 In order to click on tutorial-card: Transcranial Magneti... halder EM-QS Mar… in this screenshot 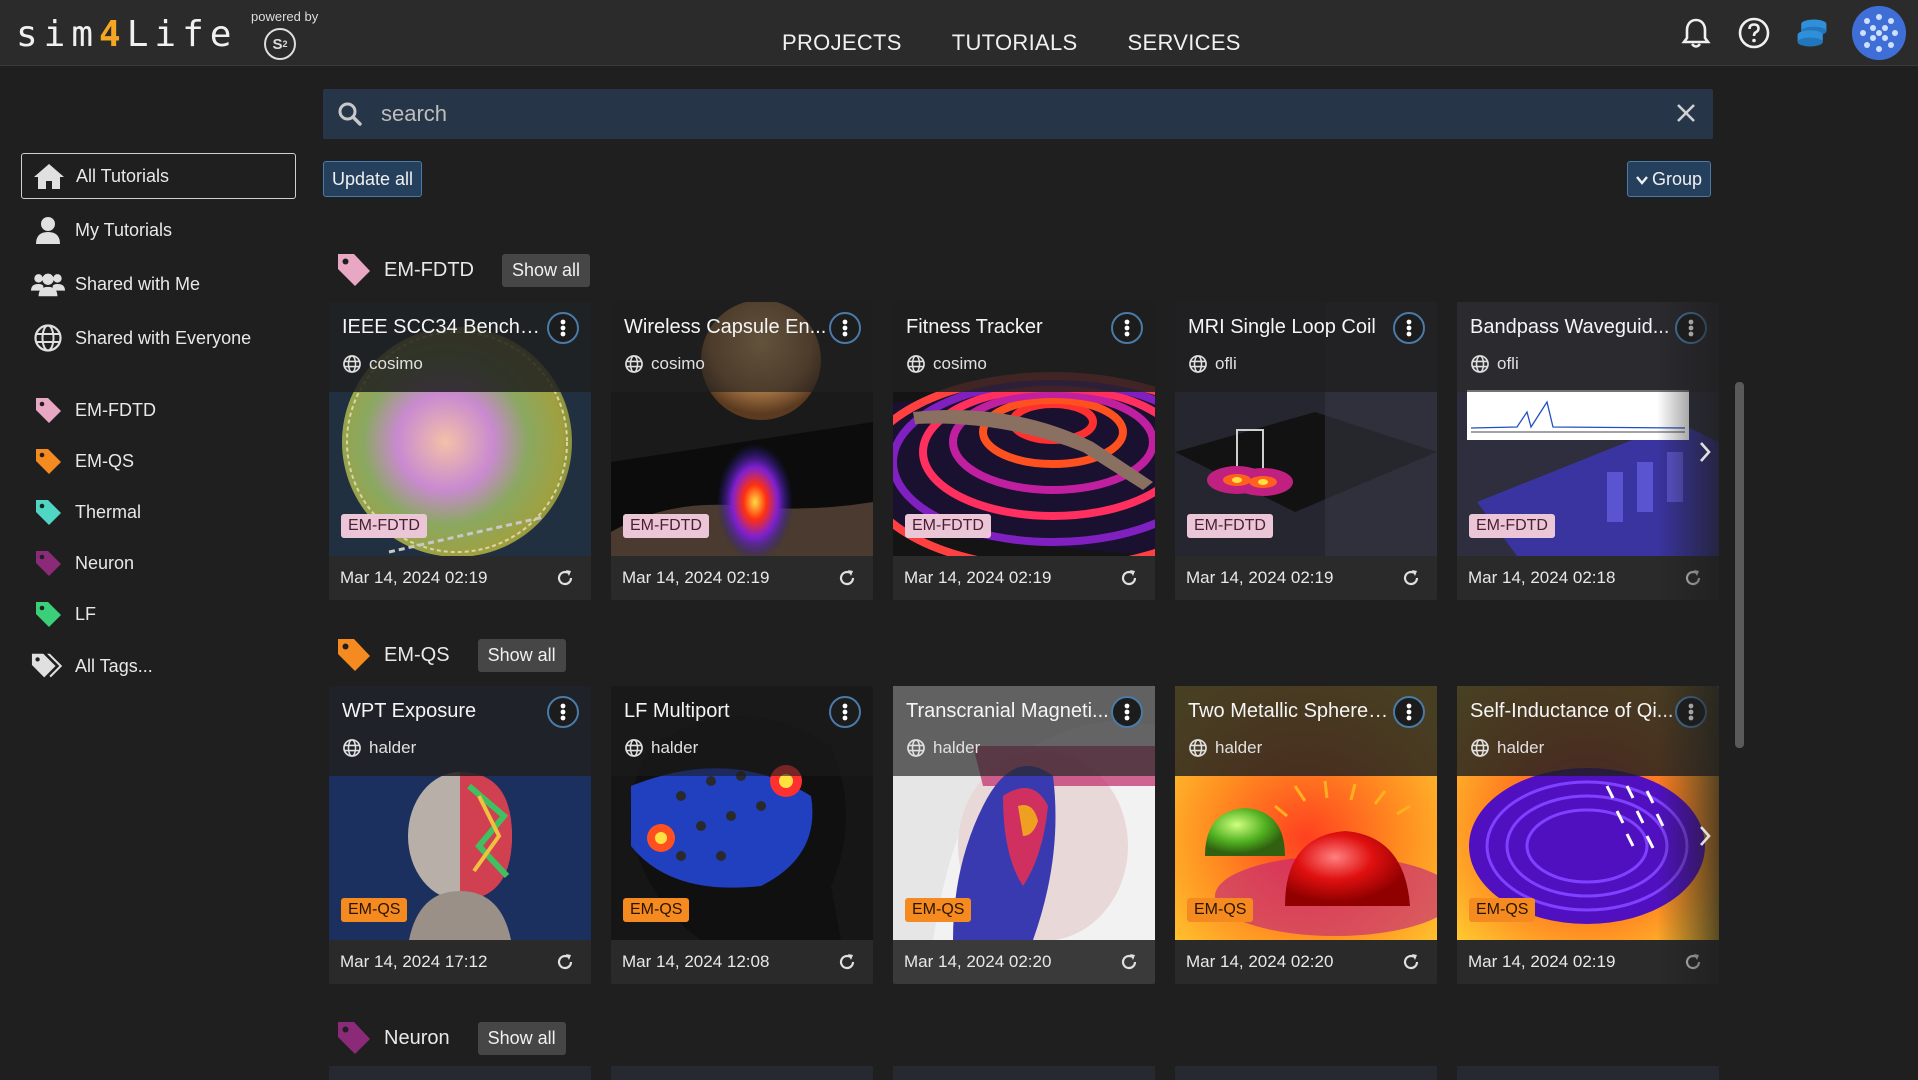, I will do `click(1024, 835)`.